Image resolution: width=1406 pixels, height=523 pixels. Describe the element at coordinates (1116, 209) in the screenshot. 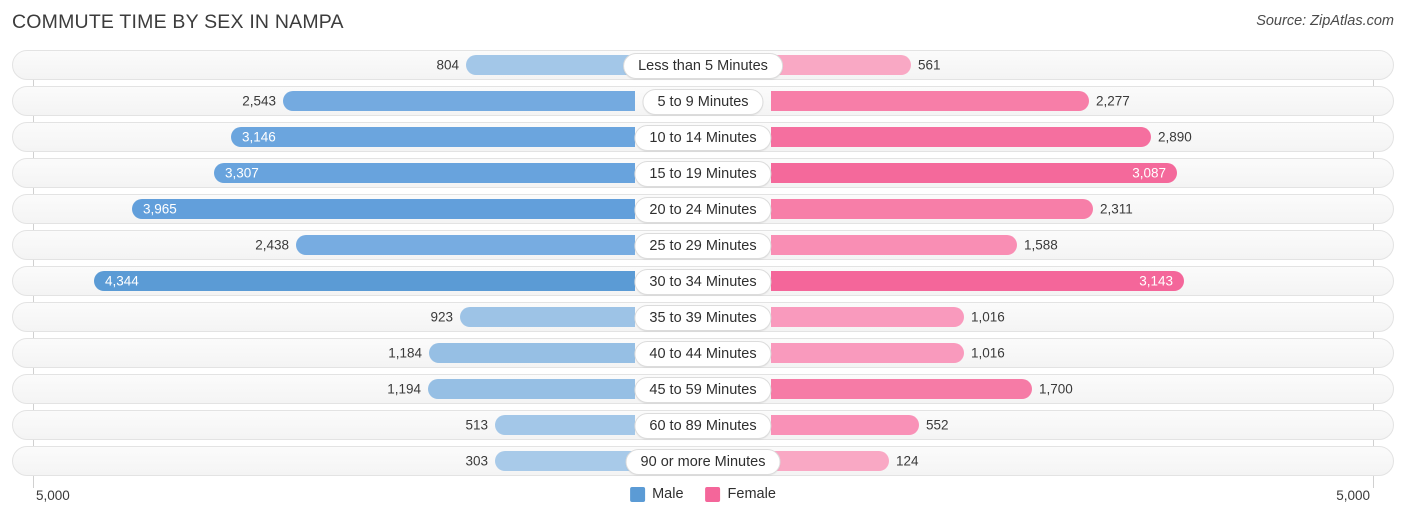

I see `bar-value-female: 2,311` at that location.